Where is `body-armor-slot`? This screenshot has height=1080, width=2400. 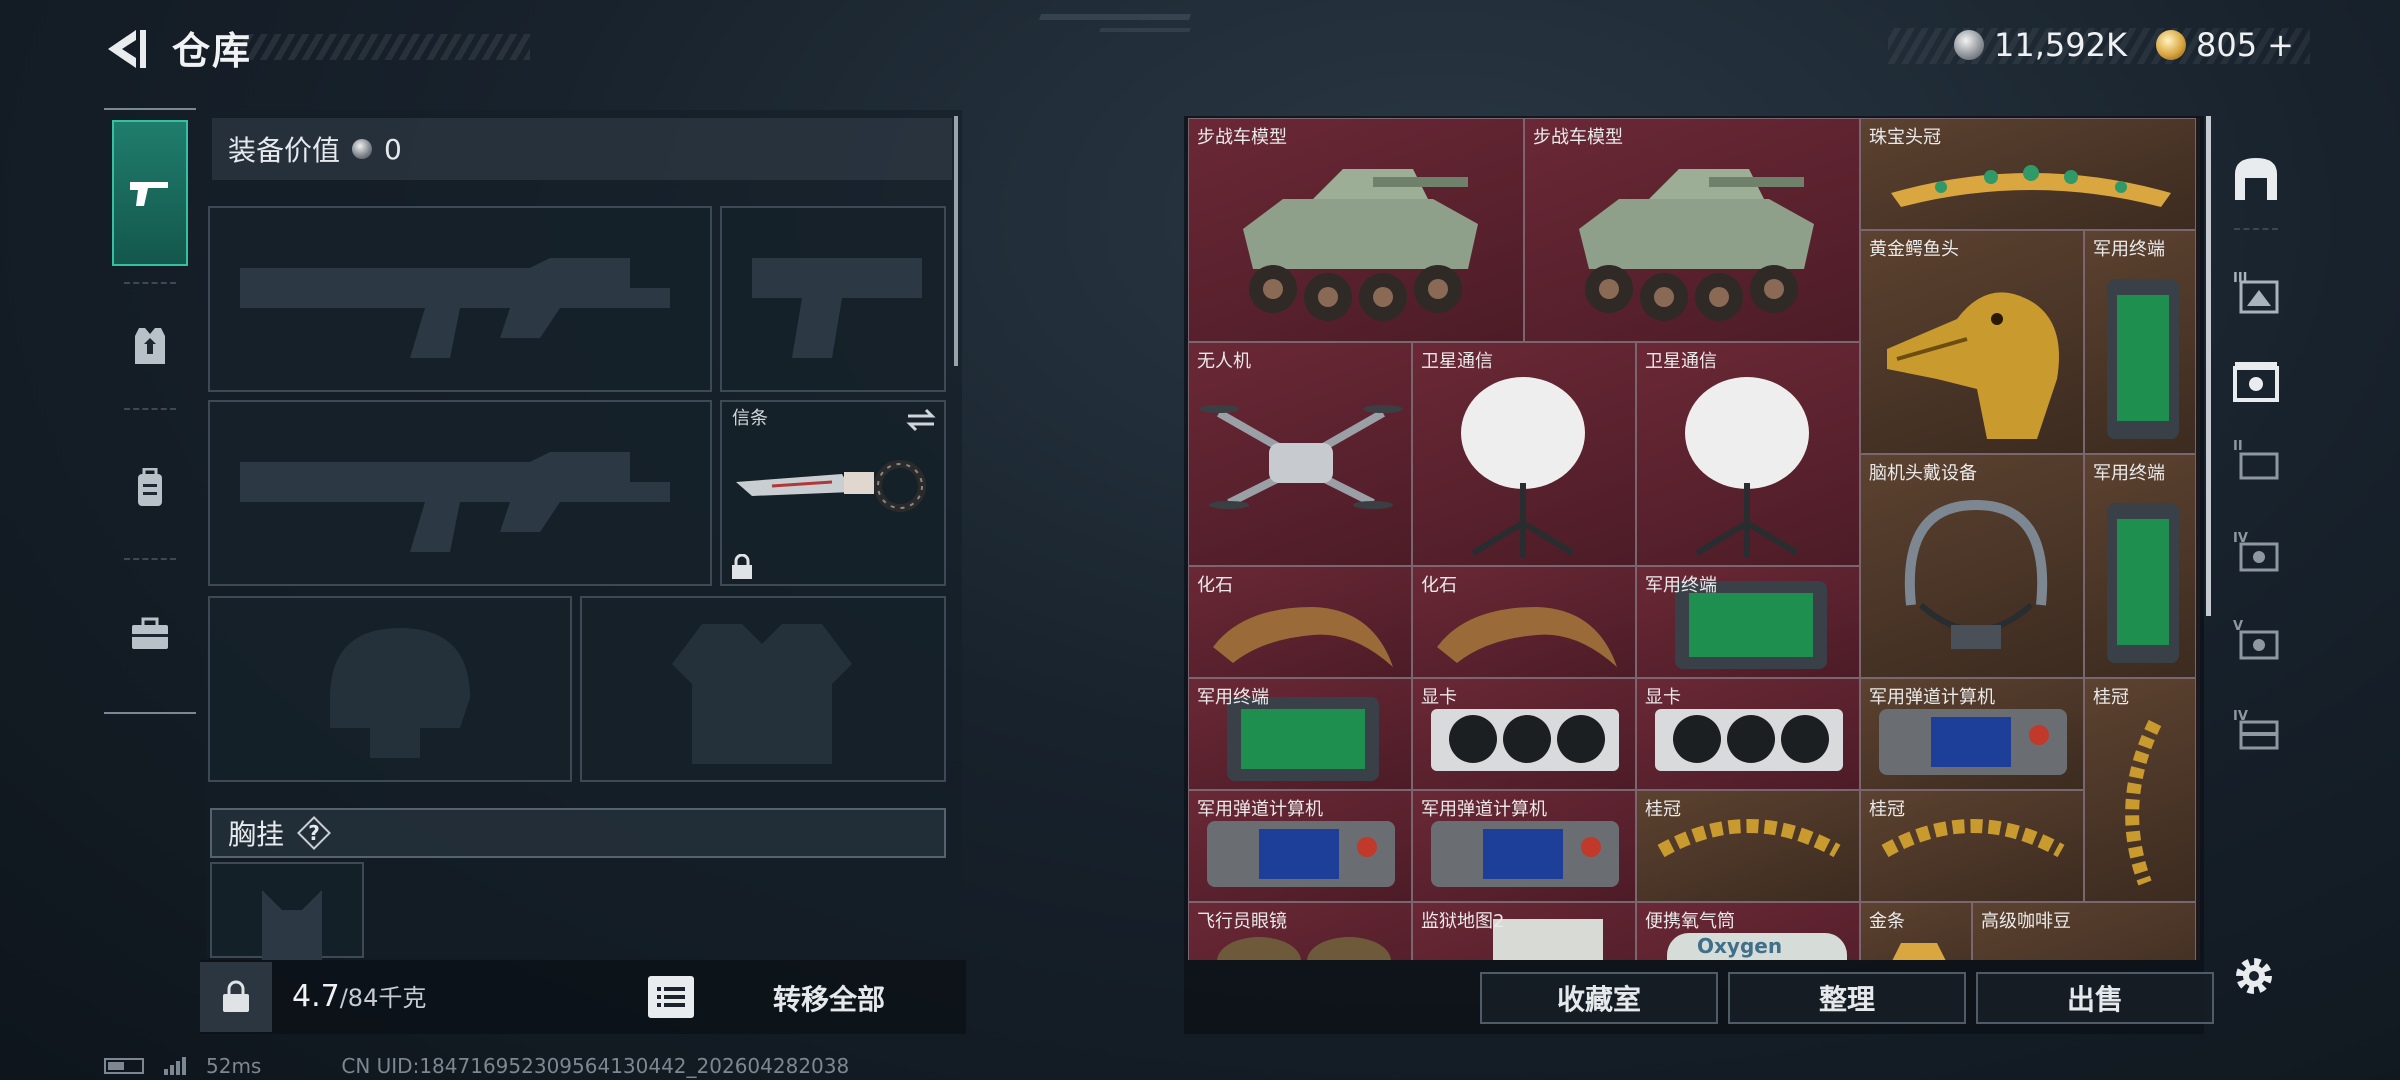
body-armor-slot is located at coordinates (763, 689).